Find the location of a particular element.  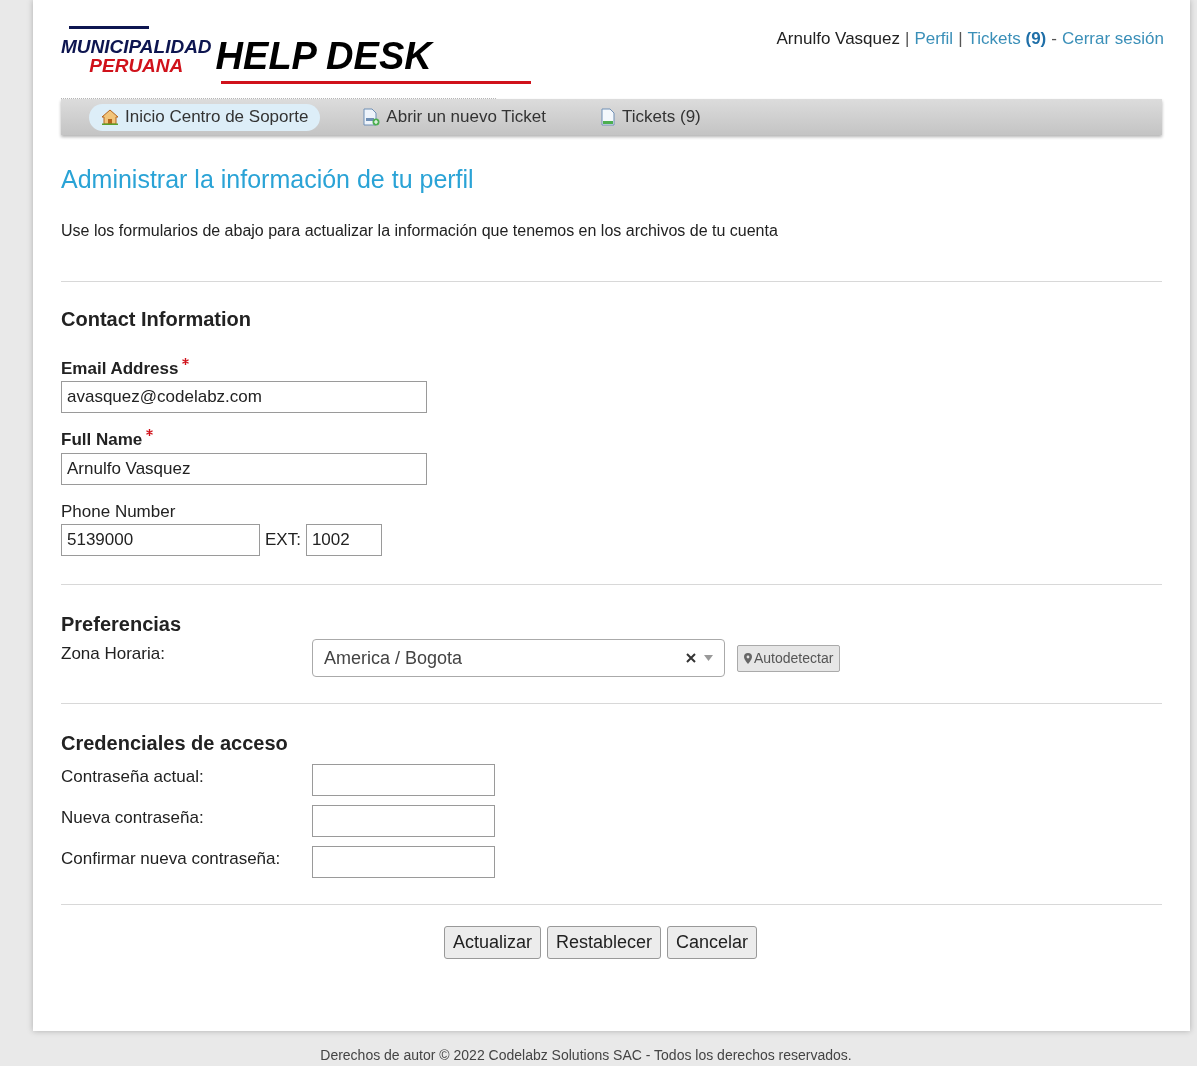

form-button: Cancelar is located at coordinates (712, 942).